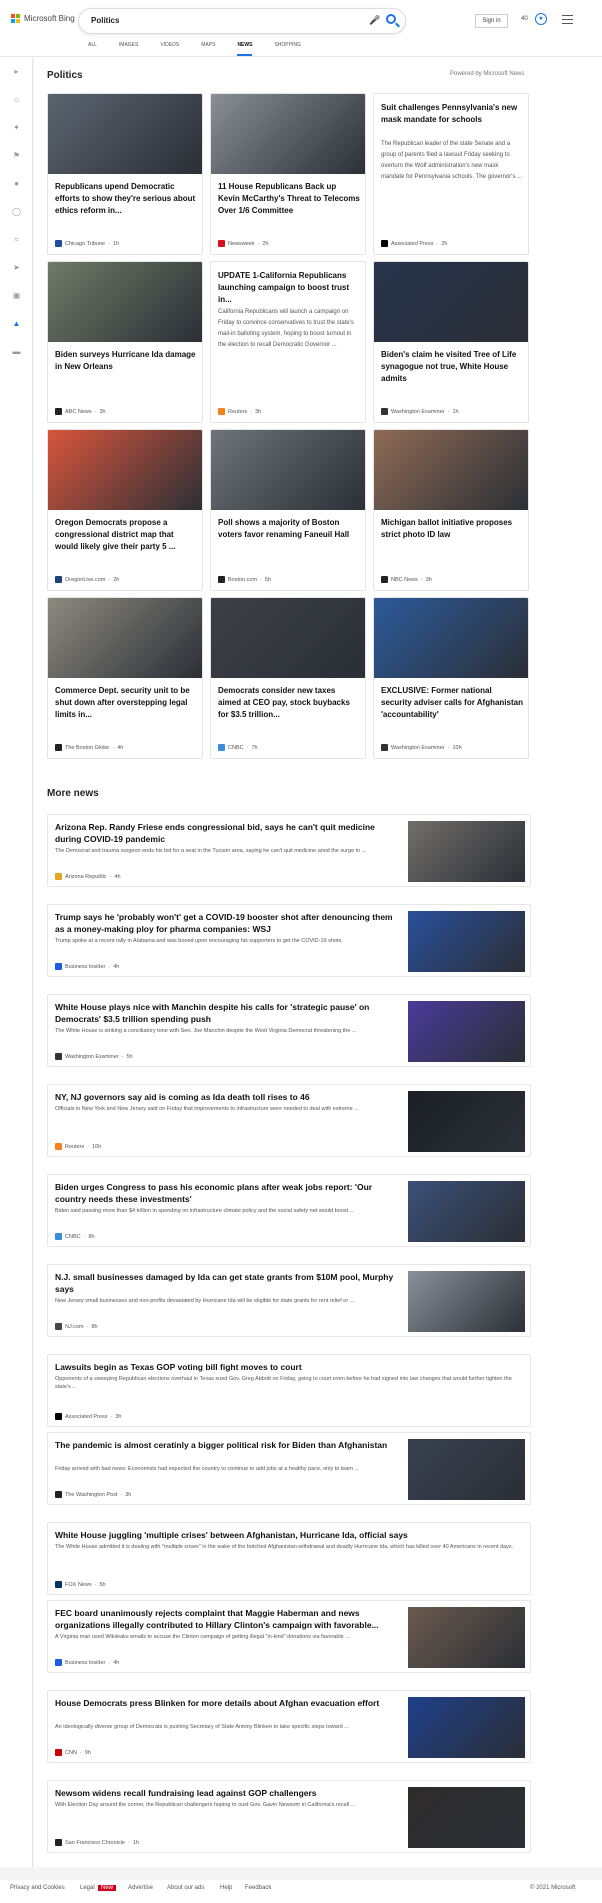  What do you see at coordinates (16, 183) in the screenshot?
I see `location-icon: ●` at bounding box center [16, 183].